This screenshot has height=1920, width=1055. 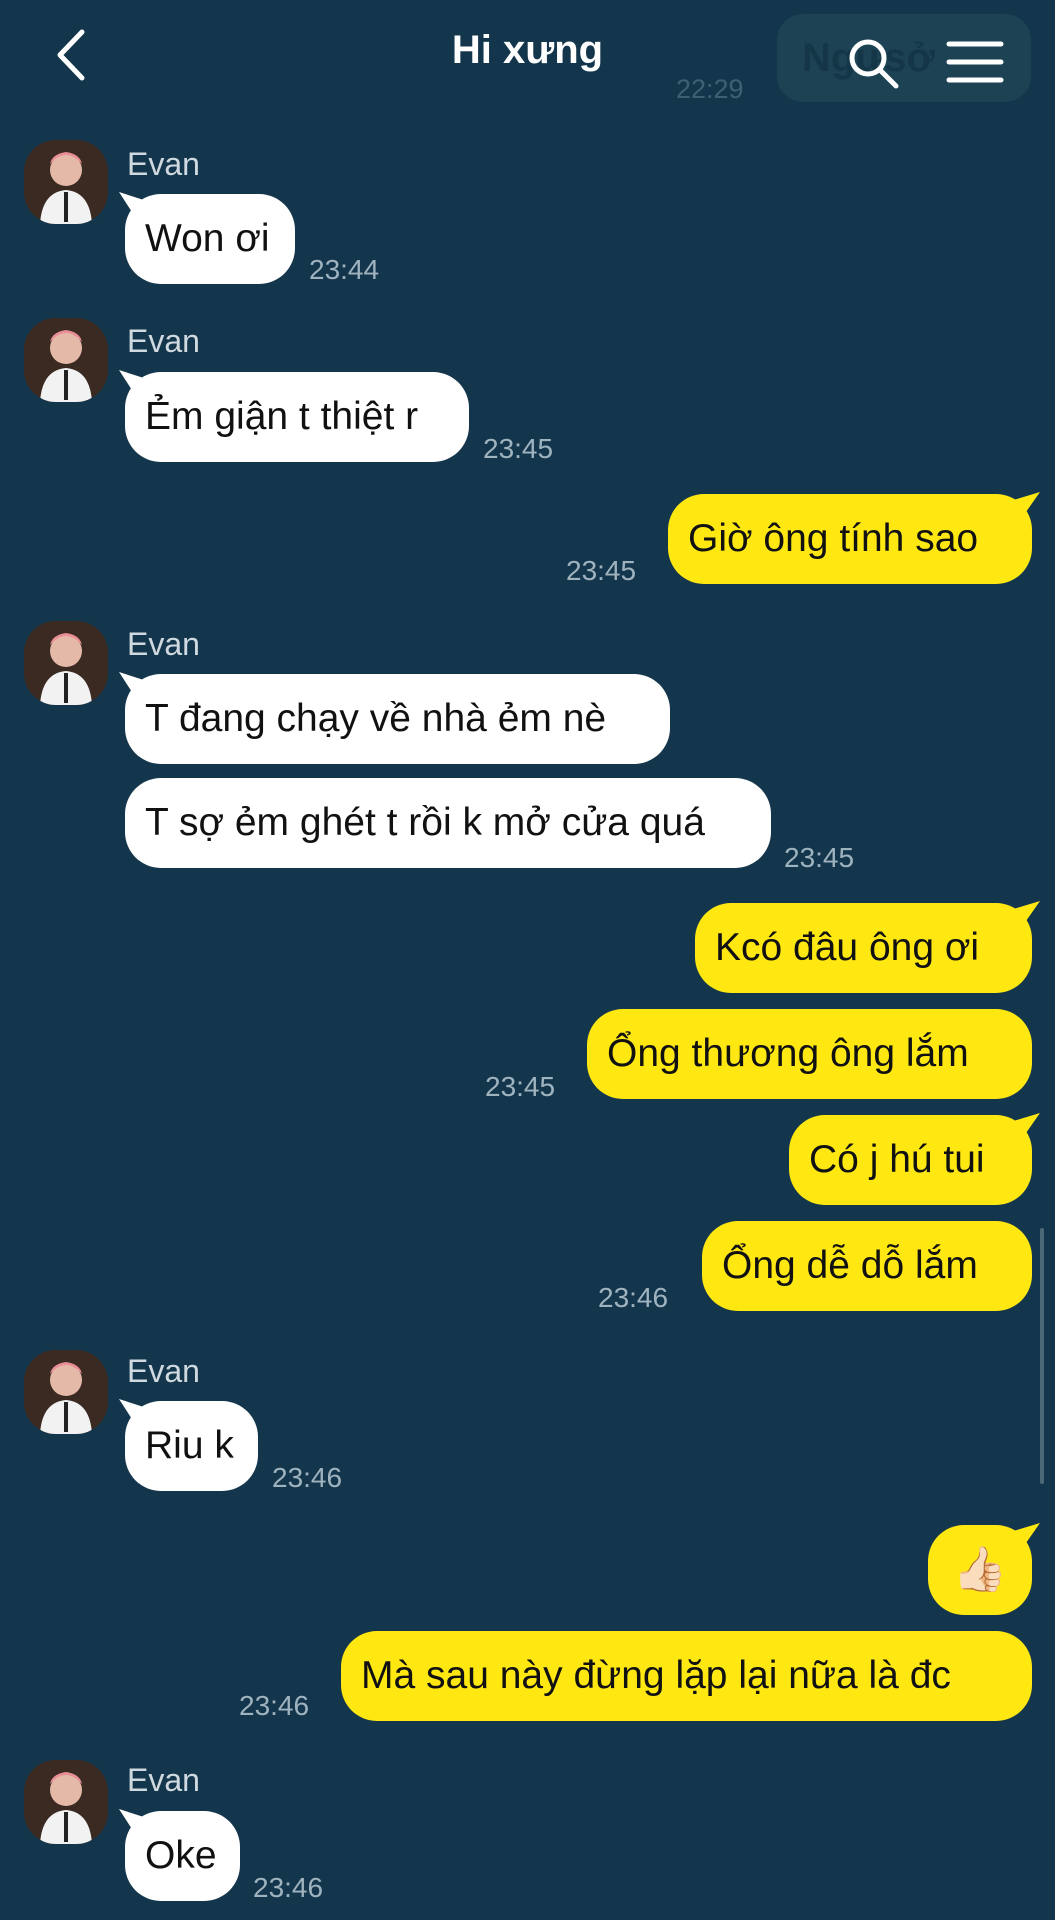 I want to click on incoming-message-bubble: T đang chạy về nhà ẻm nè, so click(x=397, y=719).